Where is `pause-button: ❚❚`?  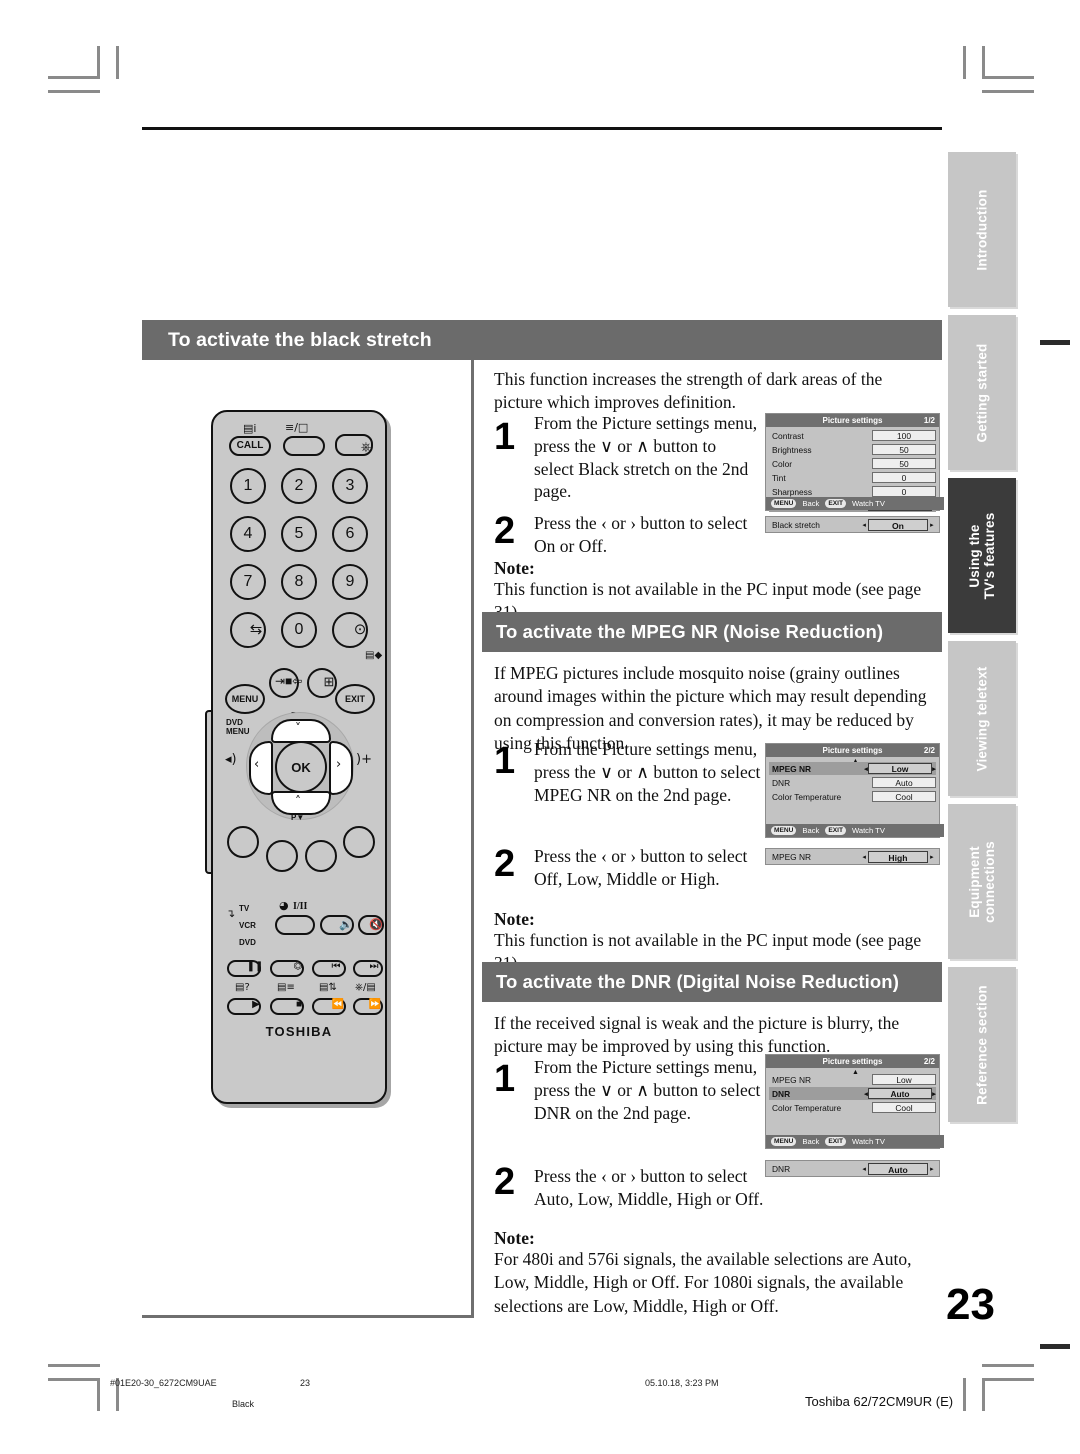 pause-button: ❚❚ is located at coordinates (245, 968).